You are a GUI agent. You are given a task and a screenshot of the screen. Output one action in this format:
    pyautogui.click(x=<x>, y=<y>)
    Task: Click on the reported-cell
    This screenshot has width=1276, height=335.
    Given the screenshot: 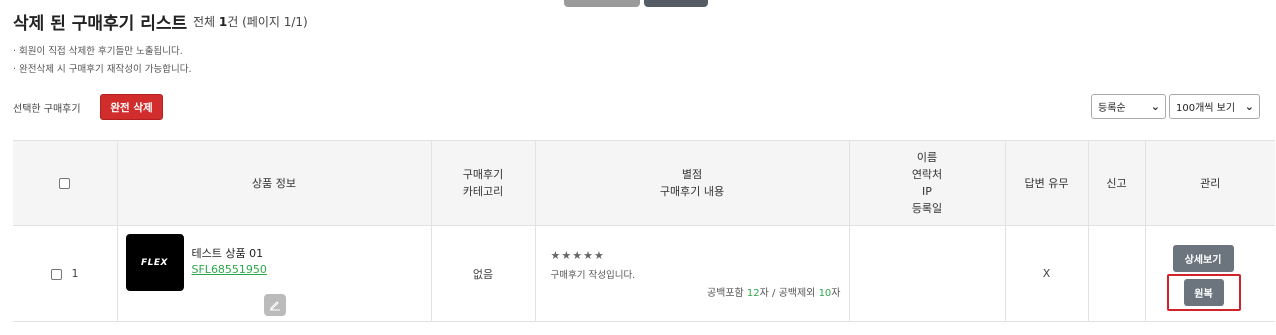 What is the action you would take?
    pyautogui.click(x=1117, y=273)
    